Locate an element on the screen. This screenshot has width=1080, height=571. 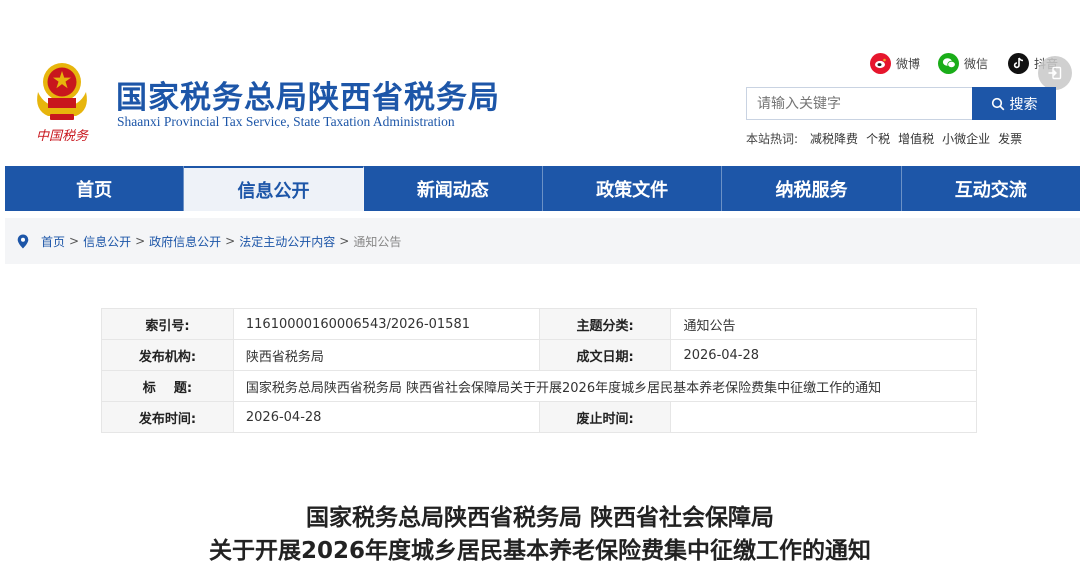
expire-label: 废止时间: is located at coordinates (605, 417).